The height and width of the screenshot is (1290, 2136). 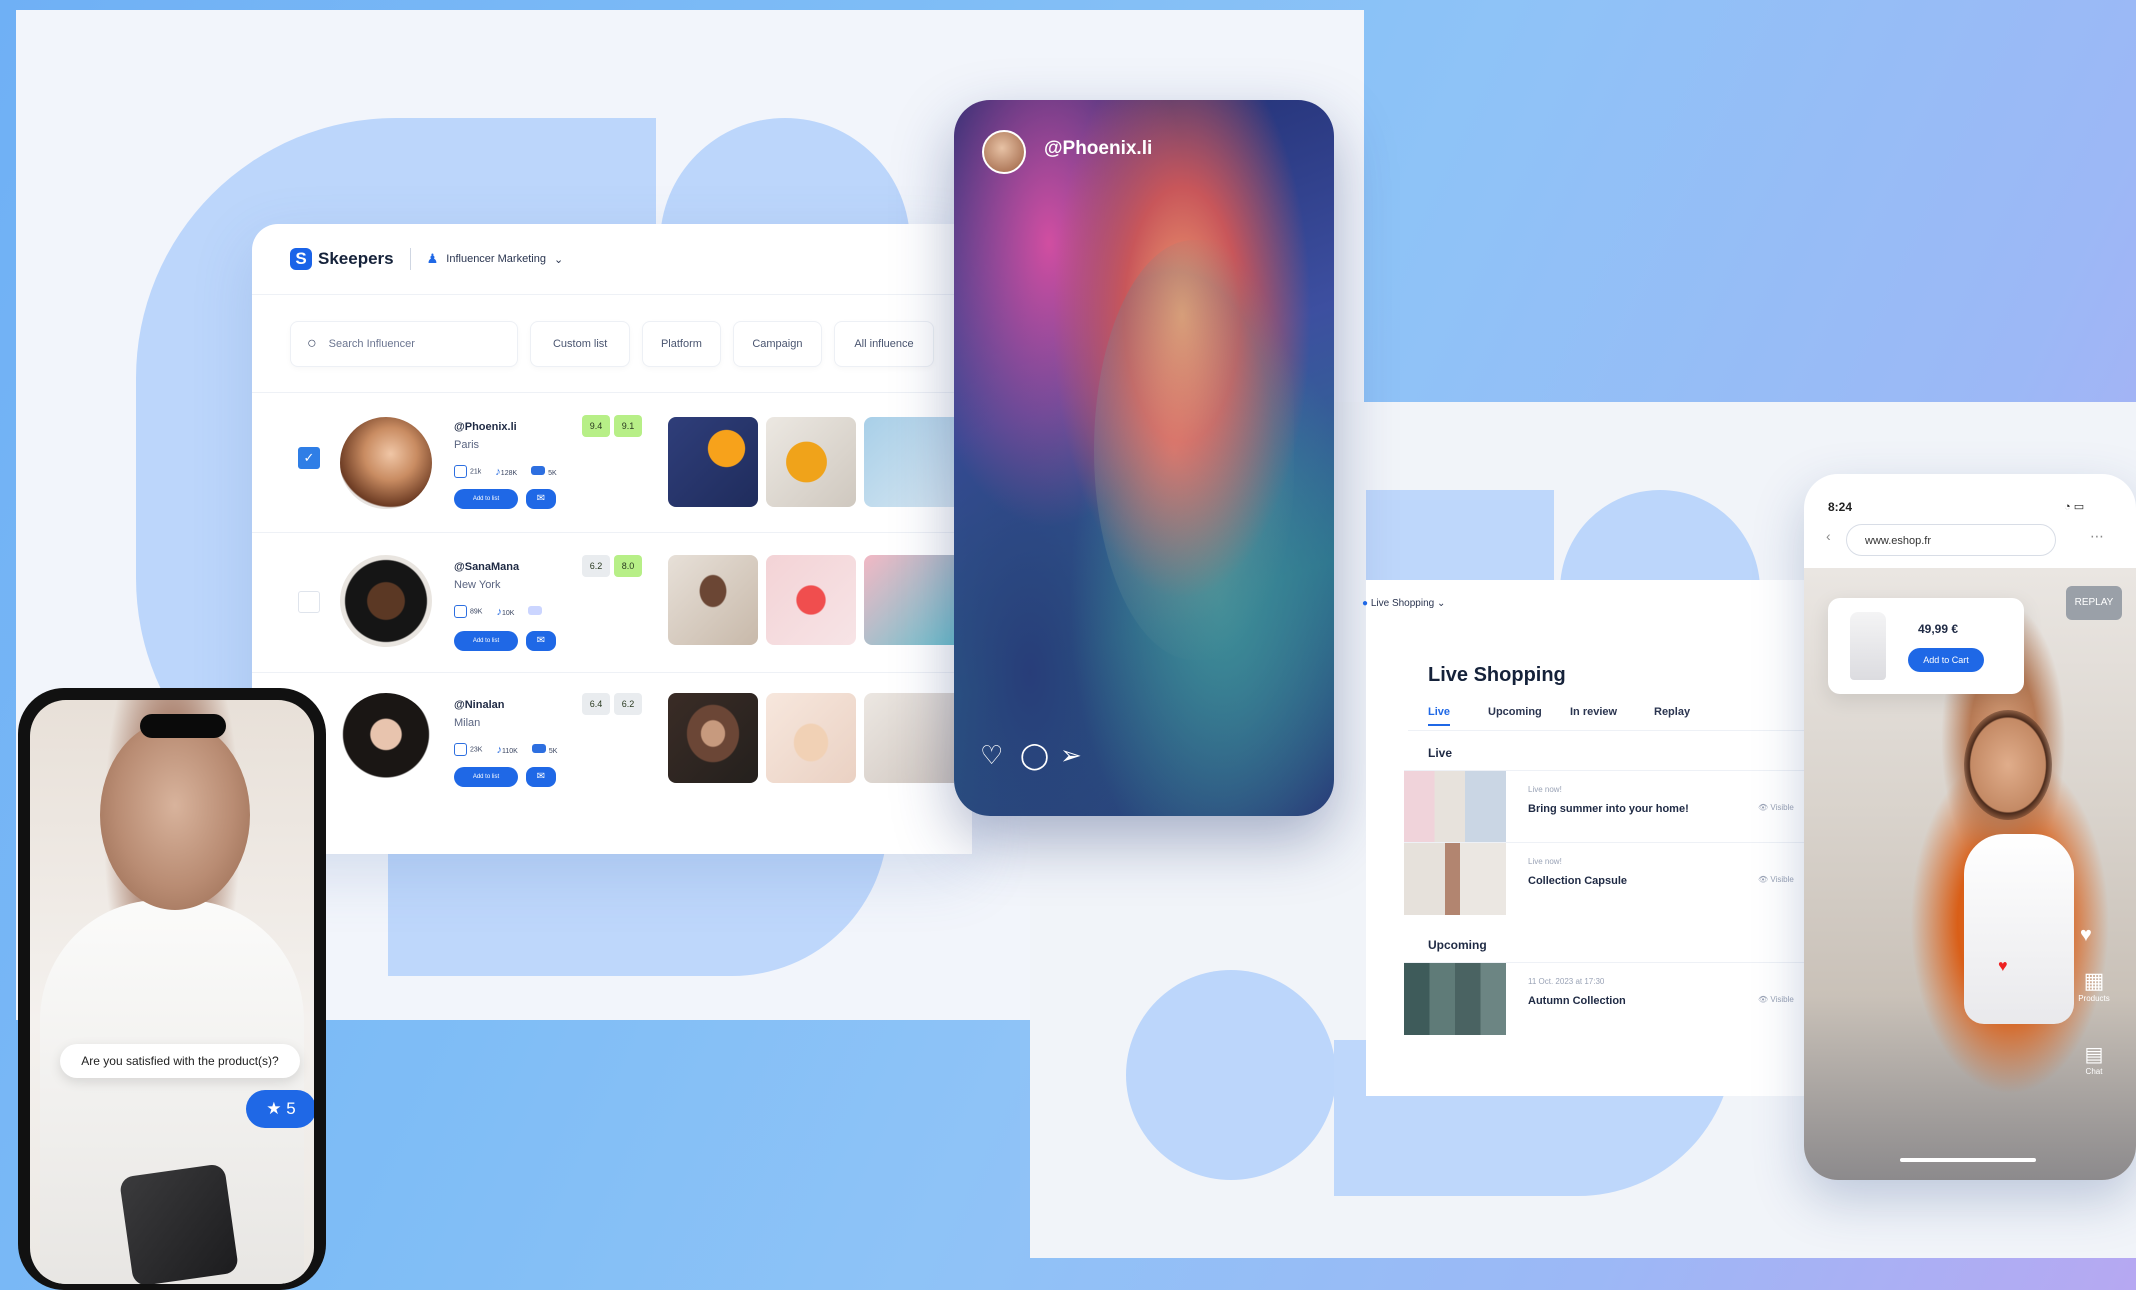 I want to click on social-post-card: @Phoenix.li ♡ ◯ ➢, so click(x=1144, y=458).